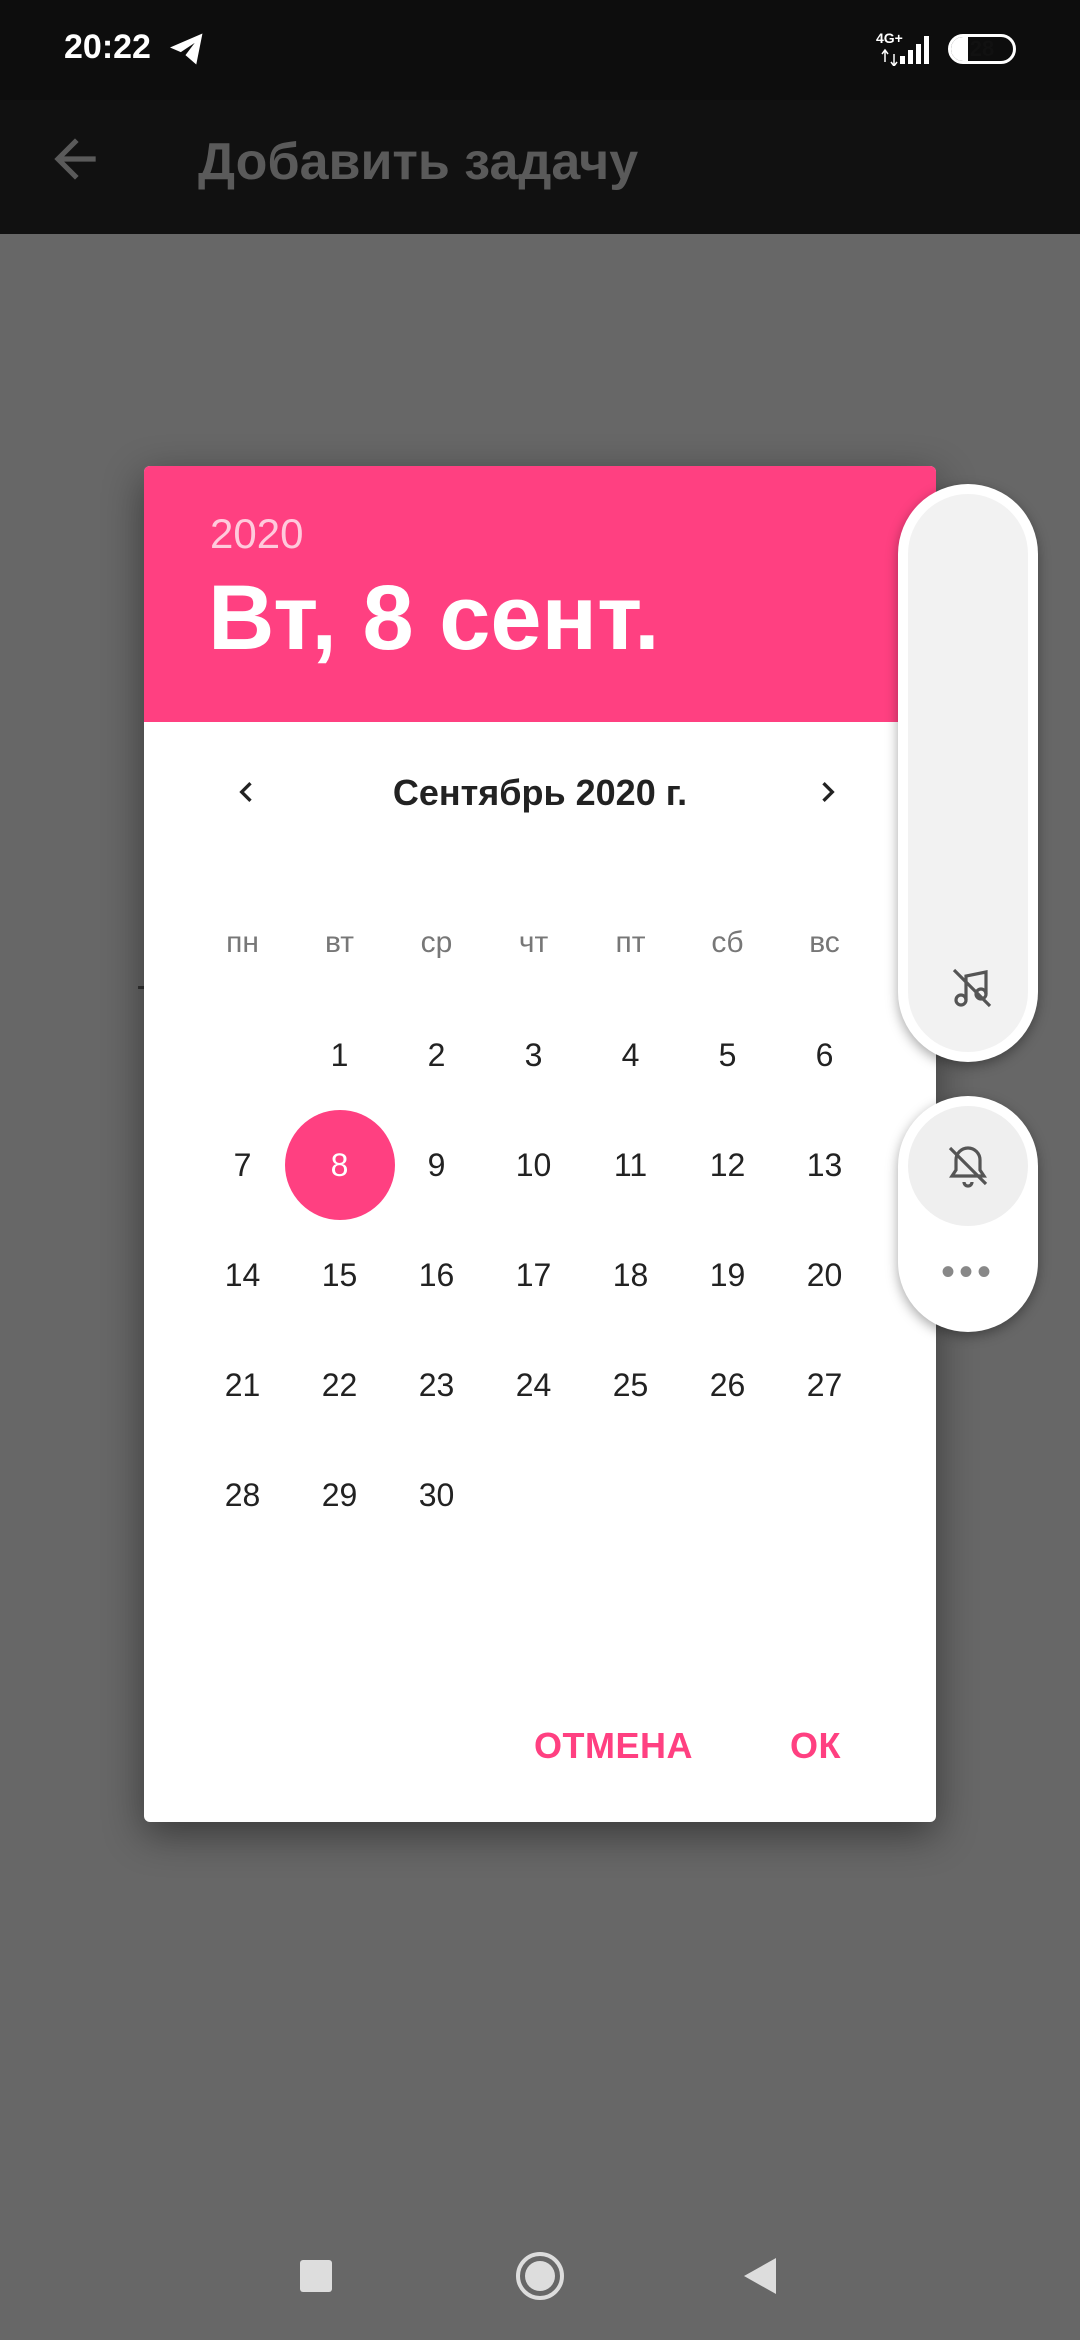  Describe the element at coordinates (437, 1385) in the screenshot. I see `day-cell: 23` at that location.